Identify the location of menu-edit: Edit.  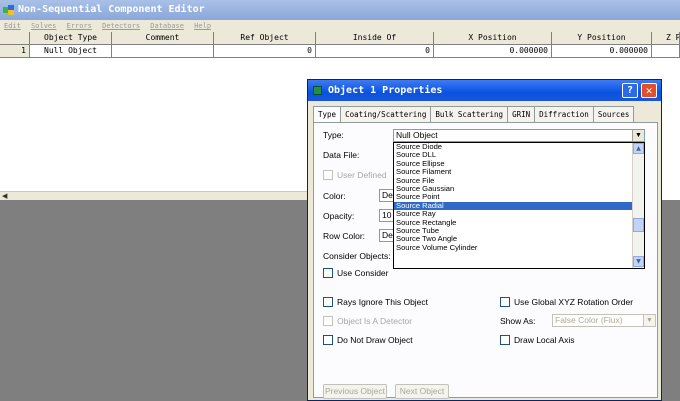
(12, 26).